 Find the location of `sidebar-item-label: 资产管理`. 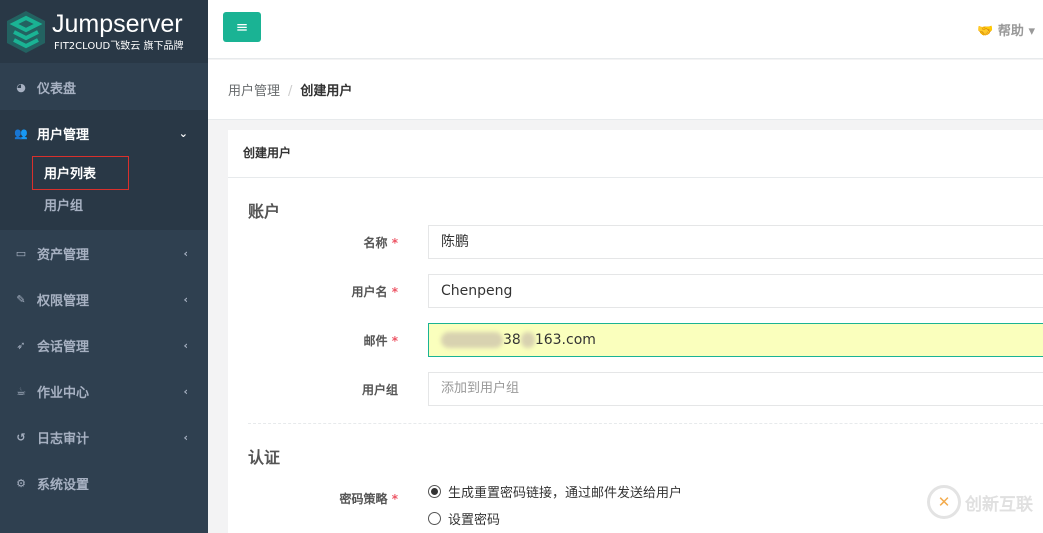

sidebar-item-label: 资产管理 is located at coordinates (63, 255).